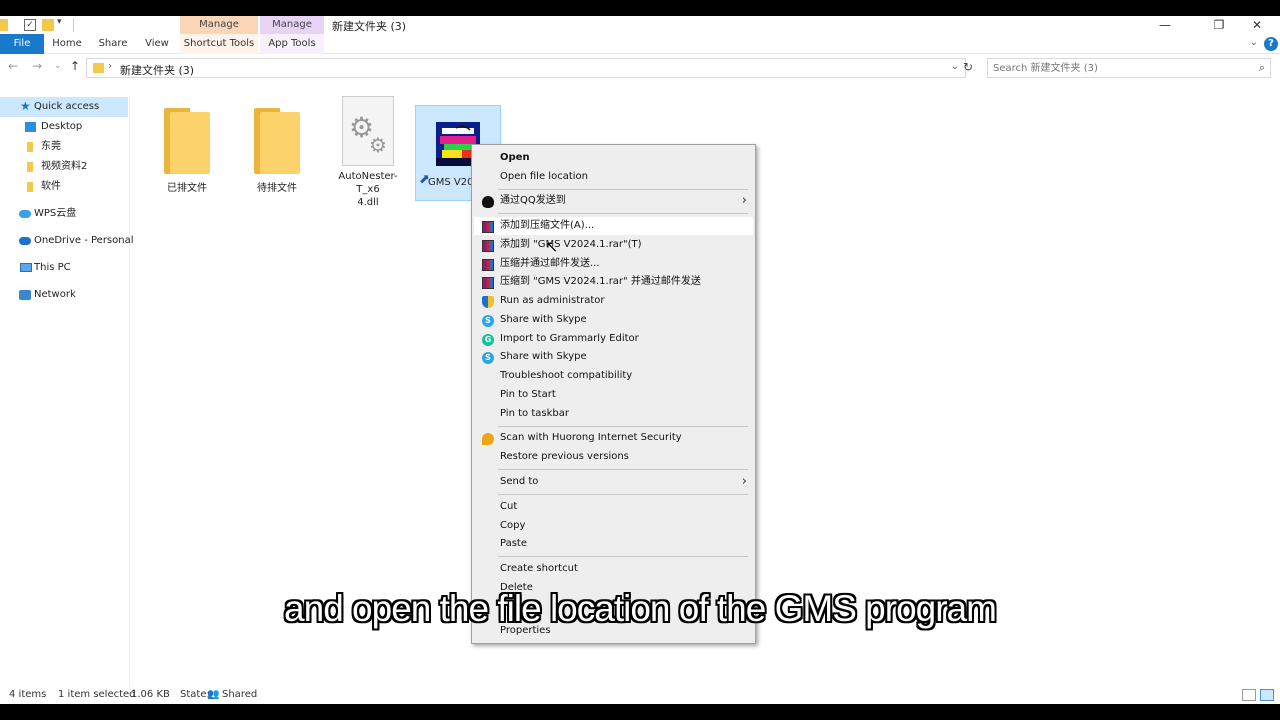 Image resolution: width=1280 pixels, height=720 pixels. What do you see at coordinates (1165, 25) in the screenshot?
I see `minimize-button: —` at bounding box center [1165, 25].